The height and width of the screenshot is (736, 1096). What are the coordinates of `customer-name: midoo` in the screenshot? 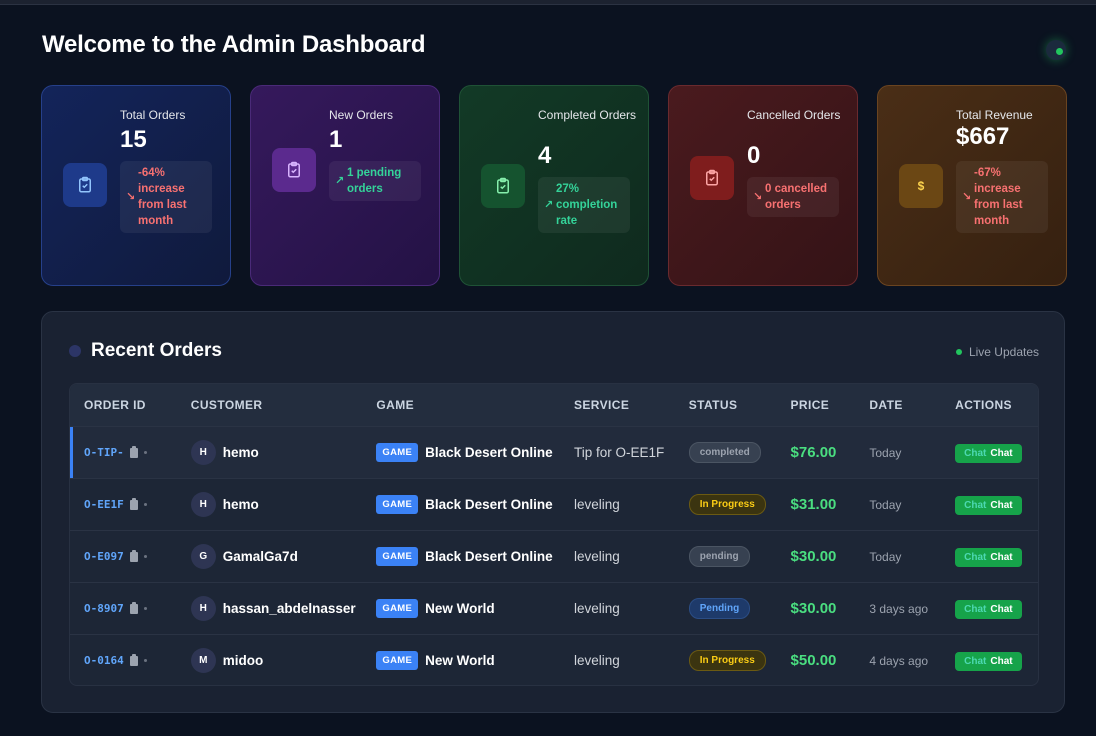 It's located at (243, 660).